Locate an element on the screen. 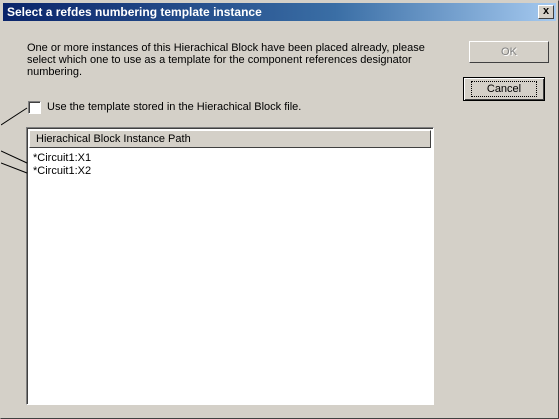 The image size is (559, 419). callout-lines is located at coordinates (14, 140).